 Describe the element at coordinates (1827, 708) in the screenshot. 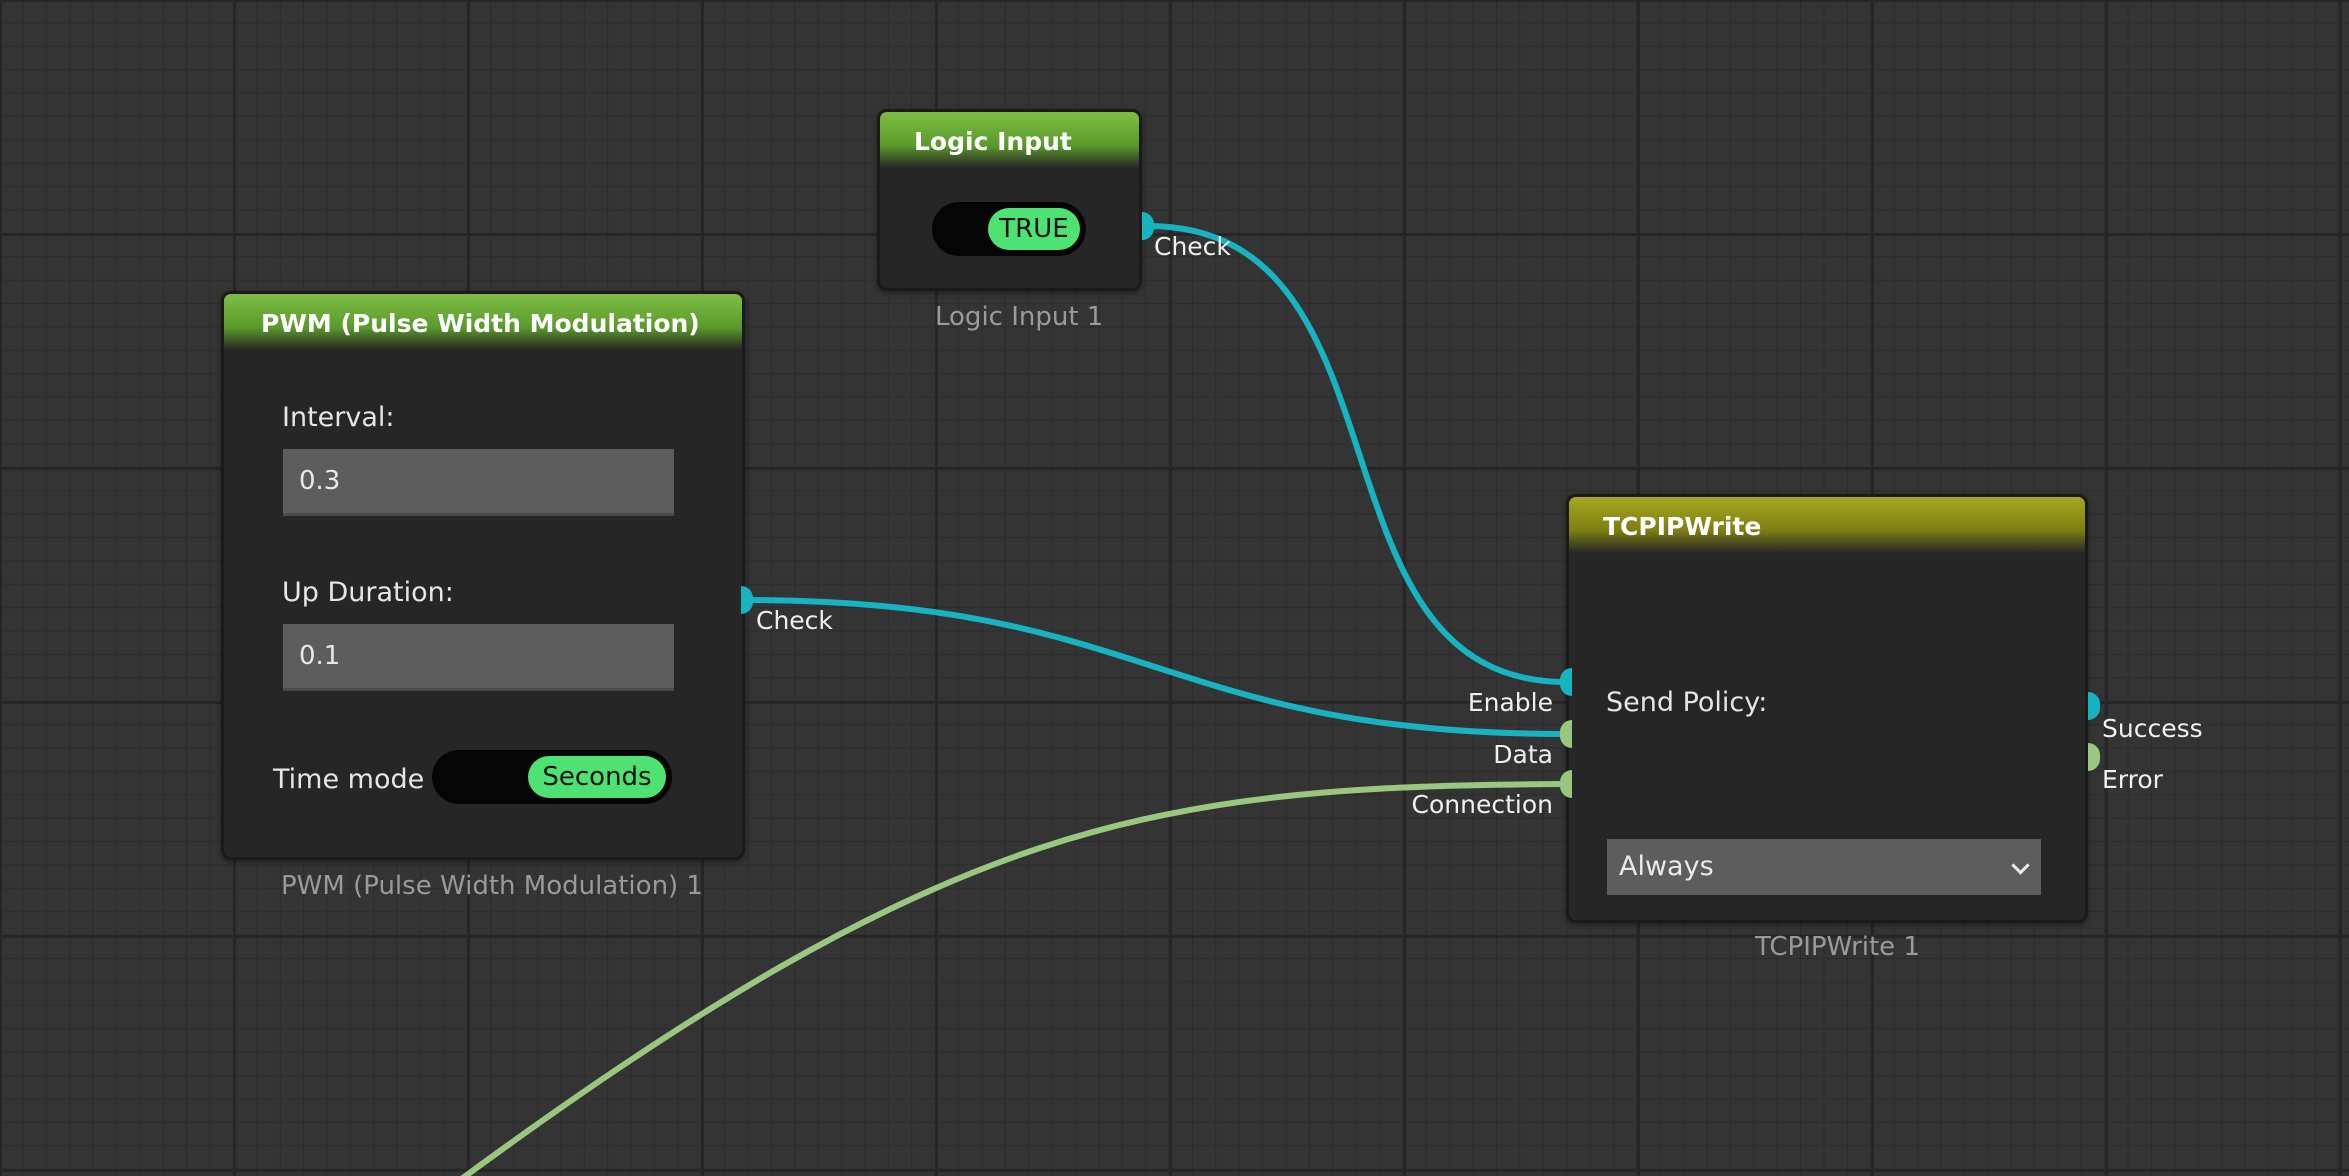

I see `tcpip-write-node: TCPIPWrite Send Policy: Always` at that location.